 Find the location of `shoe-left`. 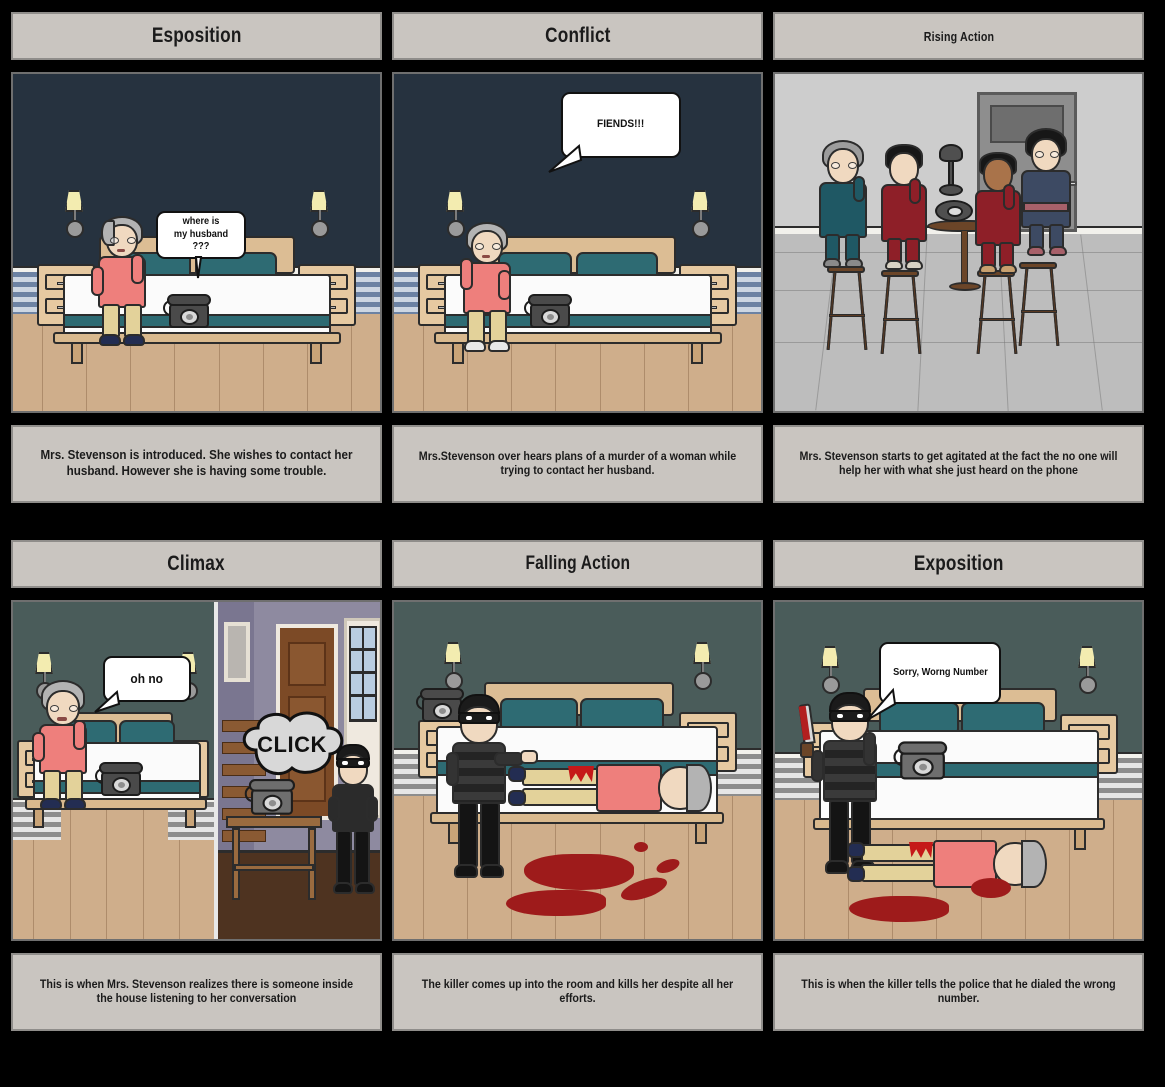

shoe-left is located at coordinates (110, 340).